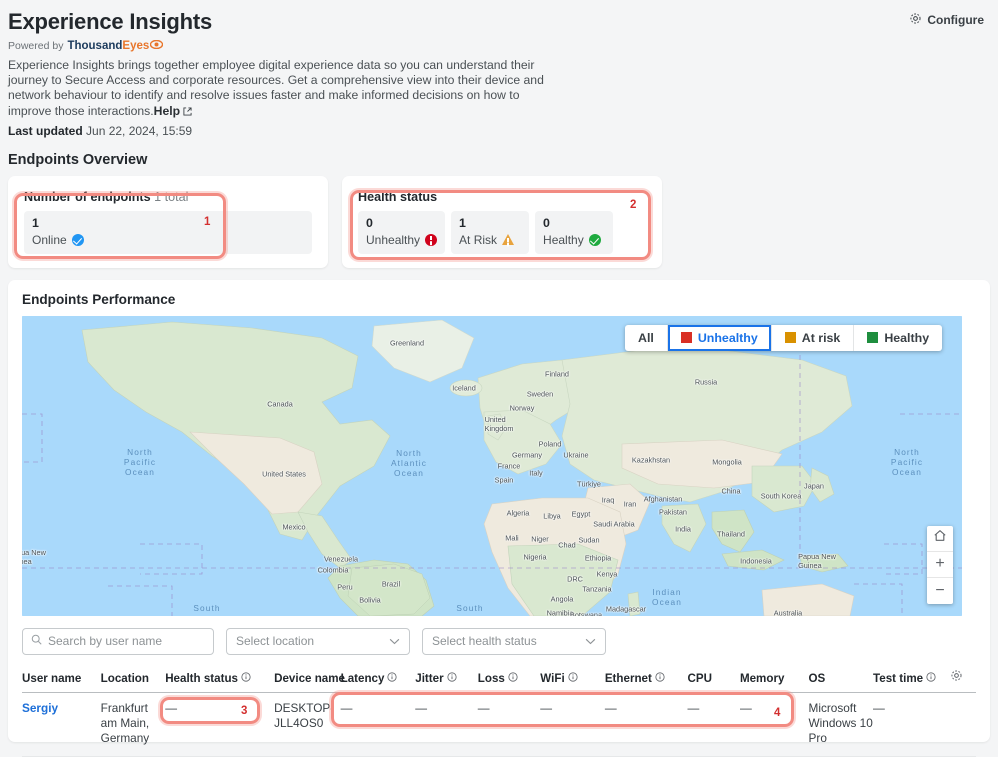 This screenshot has width=998, height=757. What do you see at coordinates (646, 337) in the screenshot?
I see `legend-button-all: All` at bounding box center [646, 337].